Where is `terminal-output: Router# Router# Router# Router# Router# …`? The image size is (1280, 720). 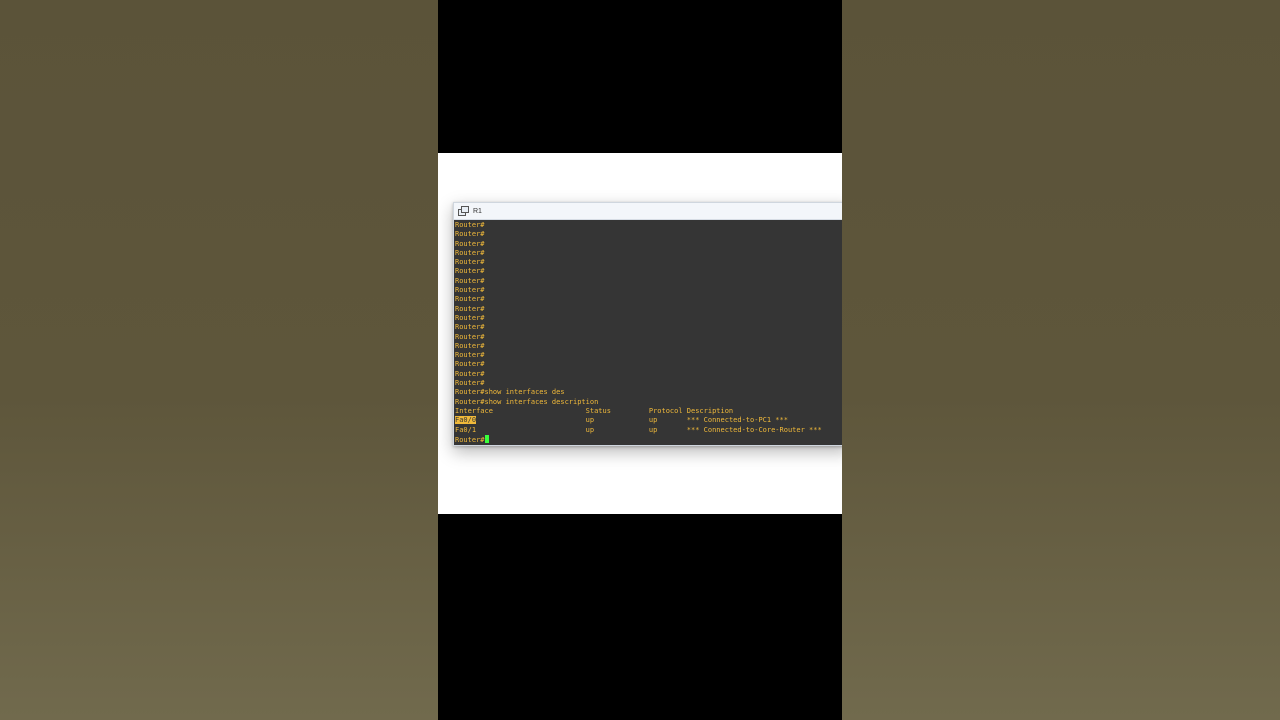 terminal-output: Router# Router# Router# Router# Router# … is located at coordinates (648, 332).